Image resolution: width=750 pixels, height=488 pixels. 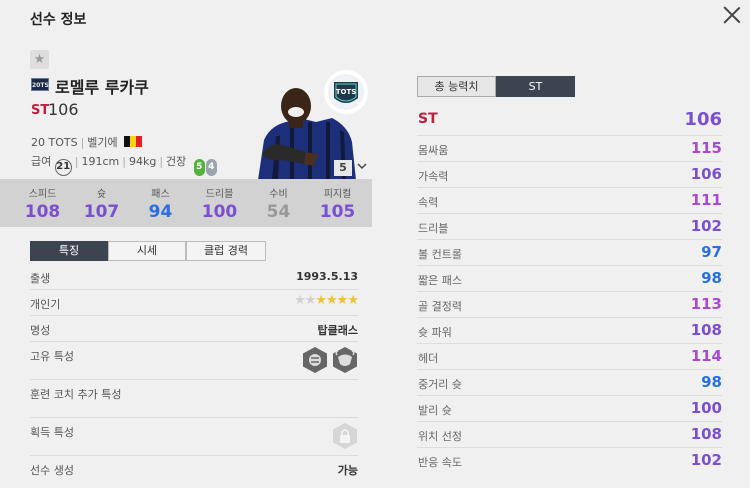 What do you see at coordinates (54, 142) in the screenshot?
I see `season-name: 20 TOTS` at bounding box center [54, 142].